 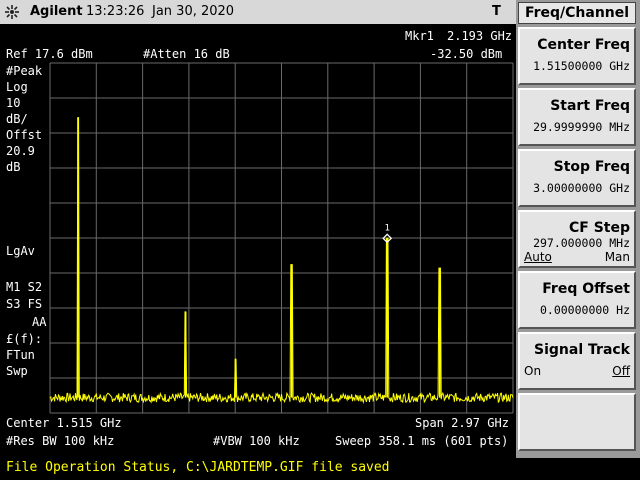 I want to click on marker-number: 1, so click(x=386, y=228).